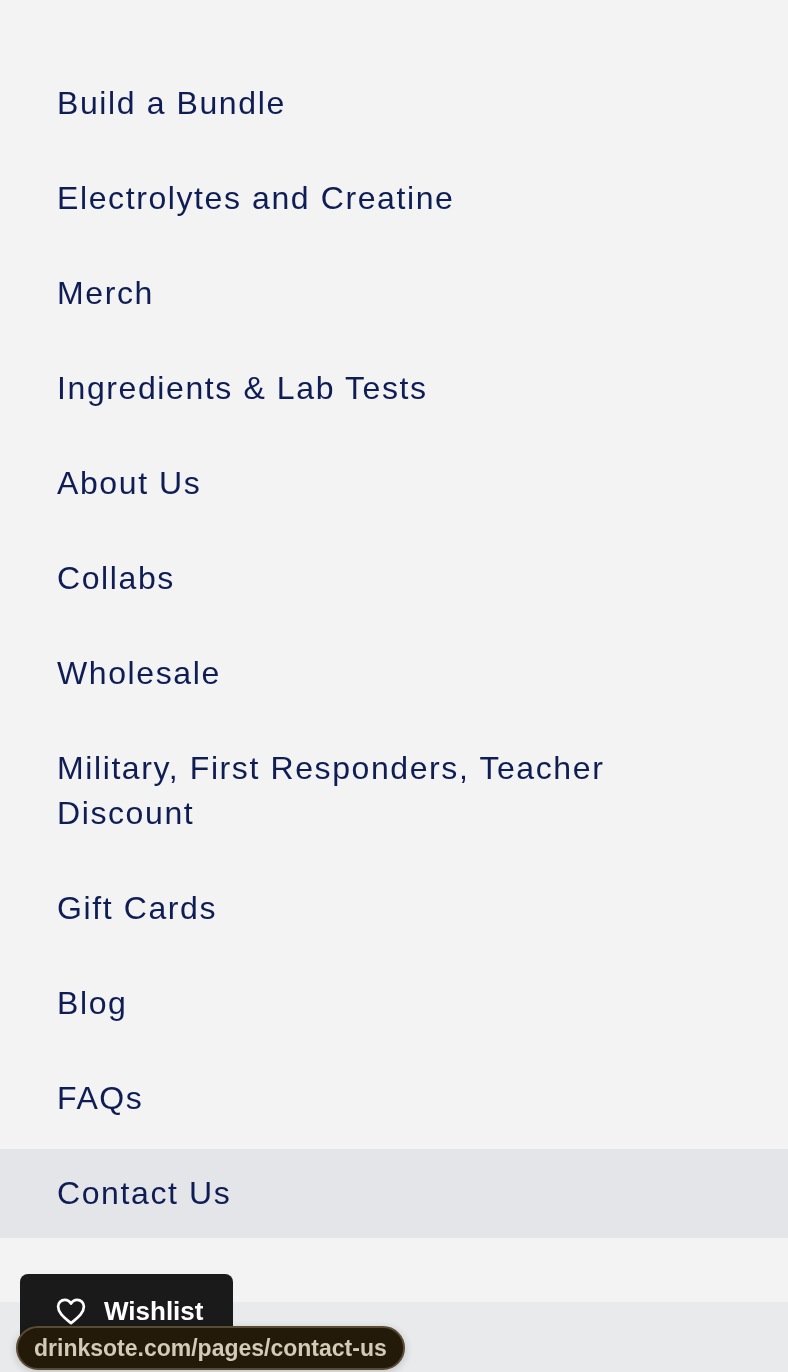 The width and height of the screenshot is (788, 1372). Describe the element at coordinates (394, 1193) in the screenshot. I see `menu-link: Contact Us` at that location.